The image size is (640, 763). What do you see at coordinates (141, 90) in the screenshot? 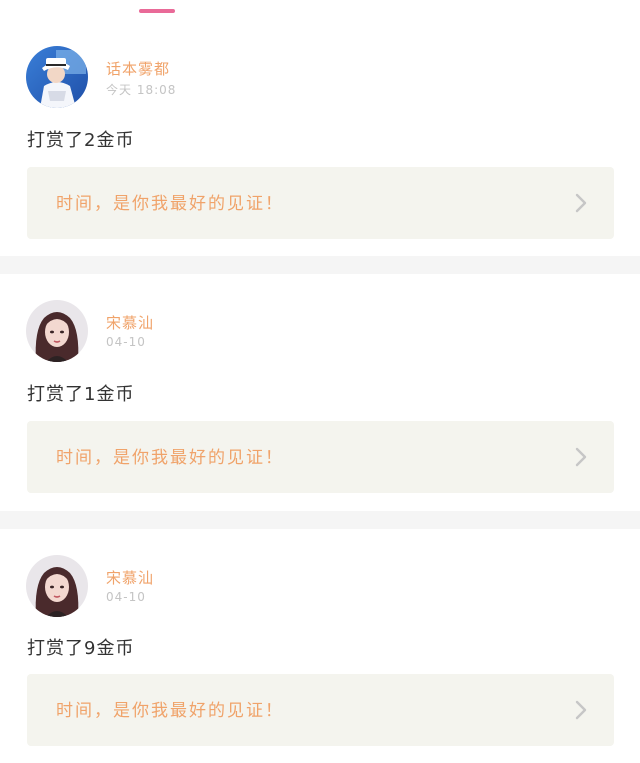
I see `timestamp: 今天 18:08` at bounding box center [141, 90].